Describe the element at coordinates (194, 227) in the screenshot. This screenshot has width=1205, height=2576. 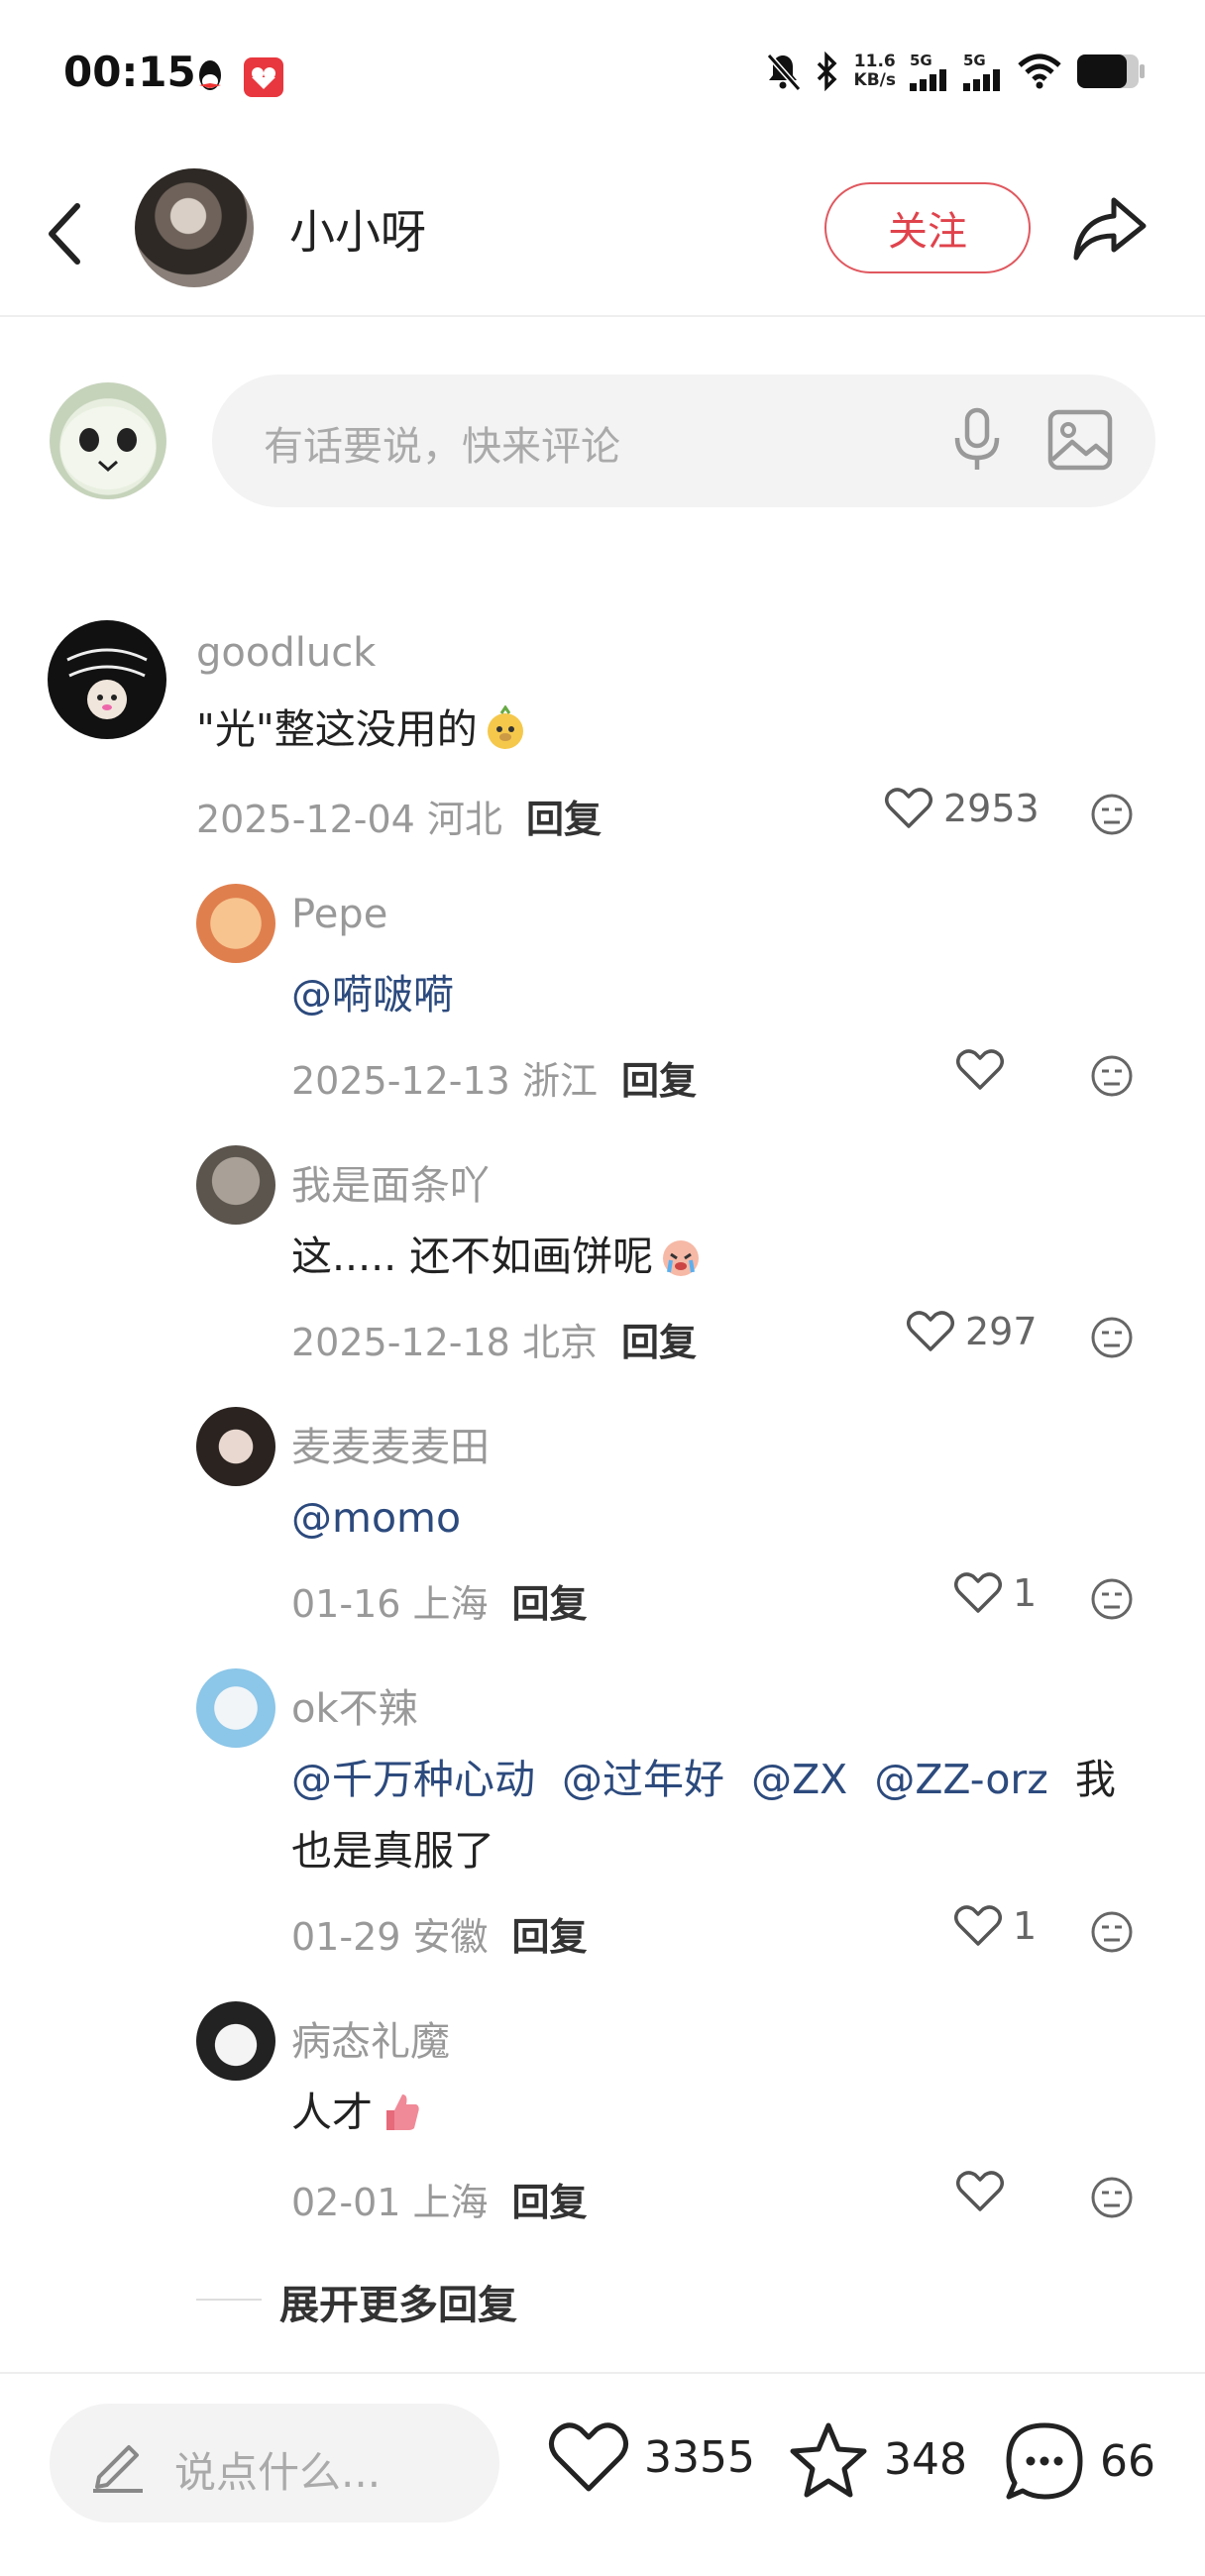
I see `author-avatar` at that location.